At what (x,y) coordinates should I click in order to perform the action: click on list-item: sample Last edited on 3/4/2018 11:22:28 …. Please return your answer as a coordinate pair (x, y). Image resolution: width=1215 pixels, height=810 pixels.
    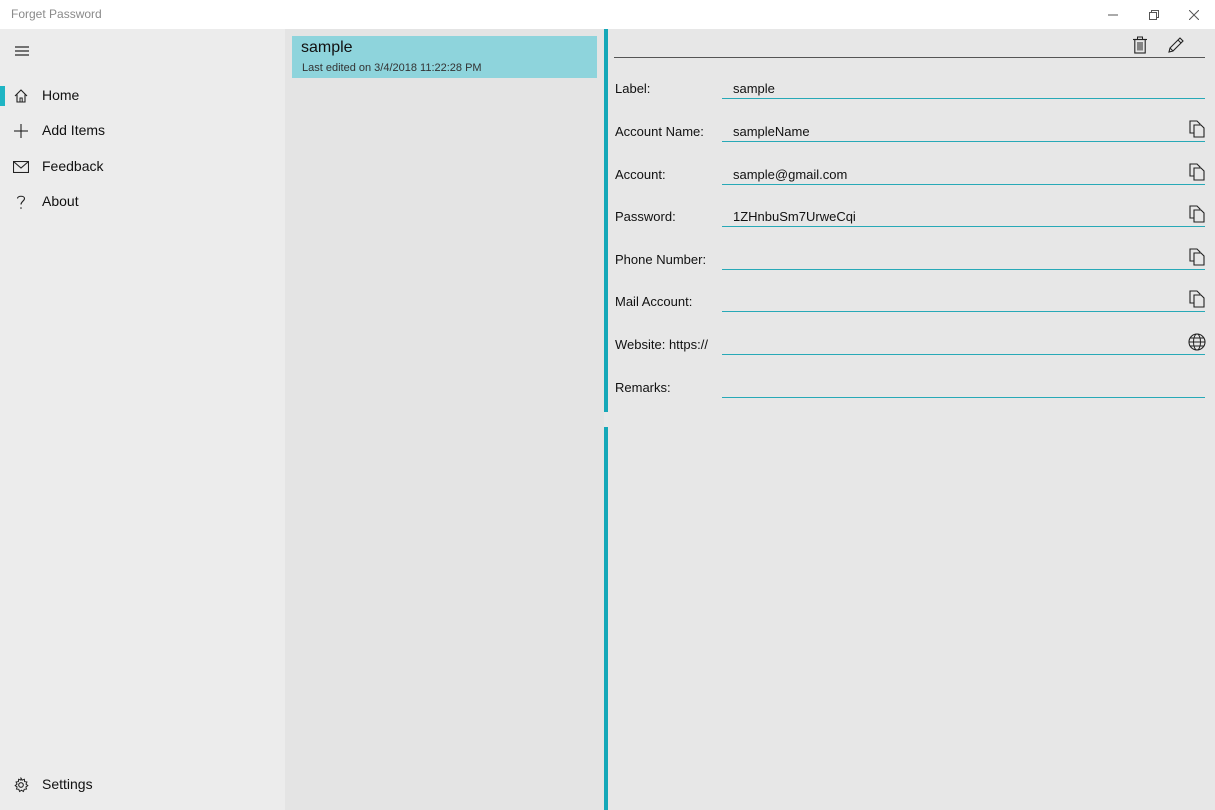
    Looking at the image, I should click on (444, 57).